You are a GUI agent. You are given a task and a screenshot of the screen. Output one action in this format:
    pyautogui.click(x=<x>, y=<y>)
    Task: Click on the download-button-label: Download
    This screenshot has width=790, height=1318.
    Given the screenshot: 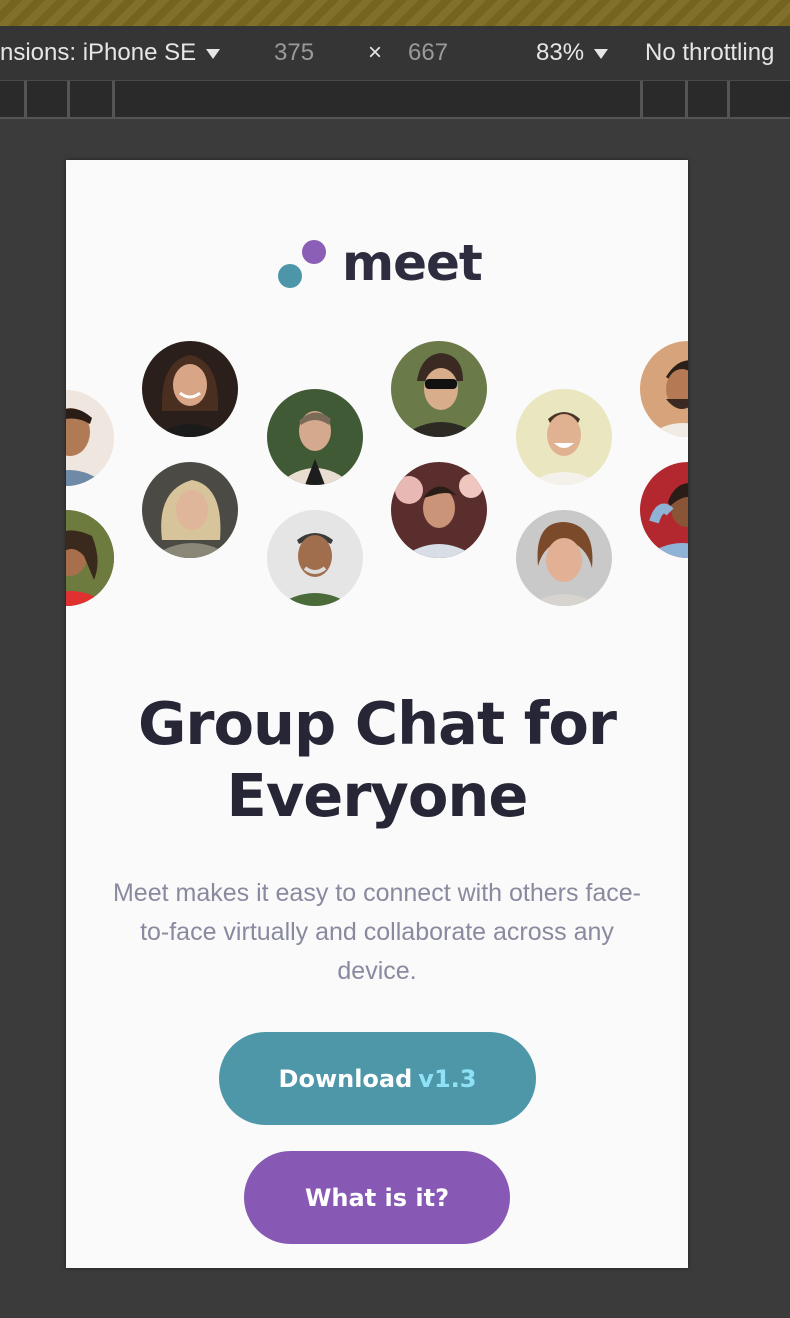 What is the action you would take?
    pyautogui.click(x=345, y=1078)
    